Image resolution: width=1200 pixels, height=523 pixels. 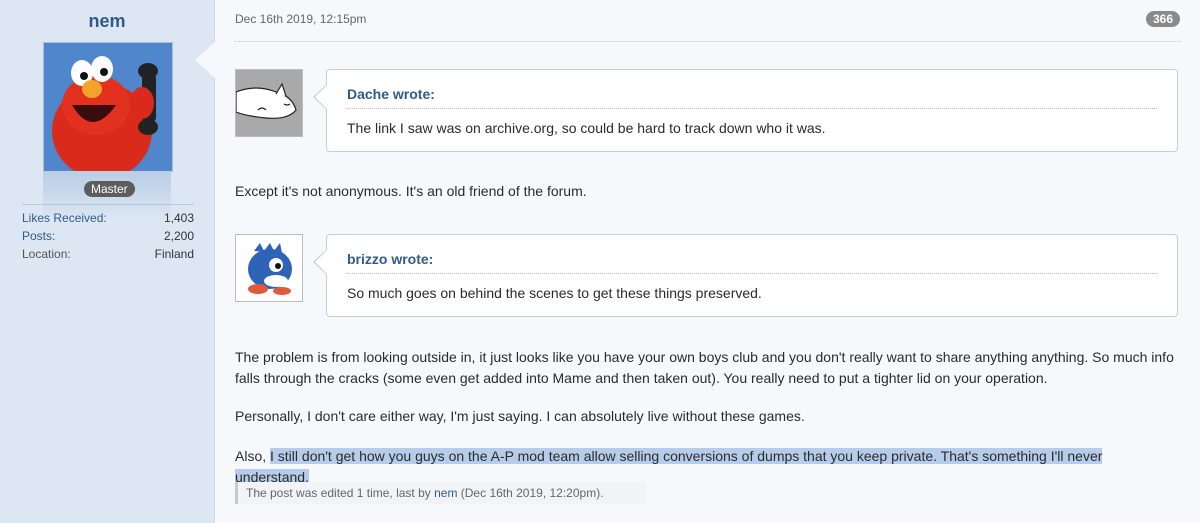 I want to click on bubble-dragon-avatar-icon, so click(x=269, y=268).